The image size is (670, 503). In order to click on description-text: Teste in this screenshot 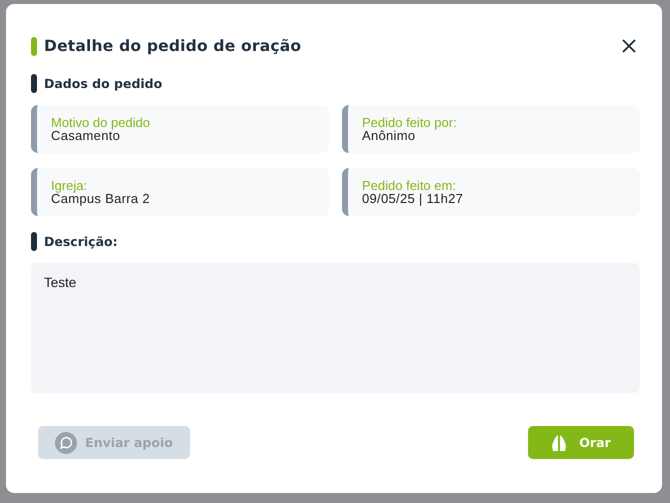, I will do `click(60, 282)`.